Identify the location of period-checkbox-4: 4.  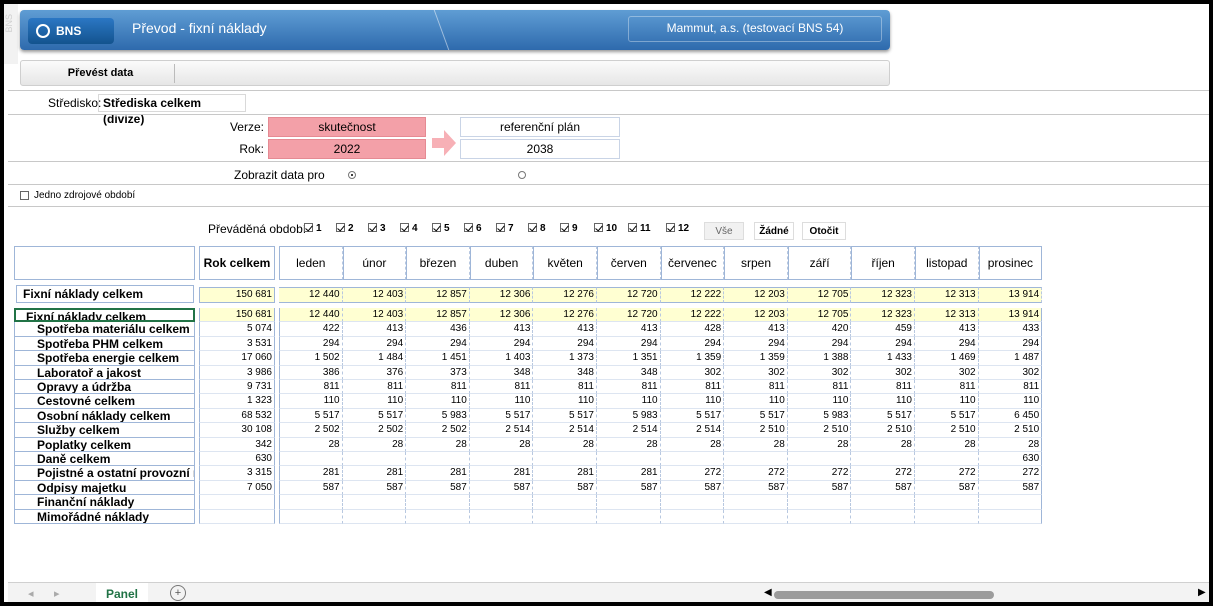
(409, 229).